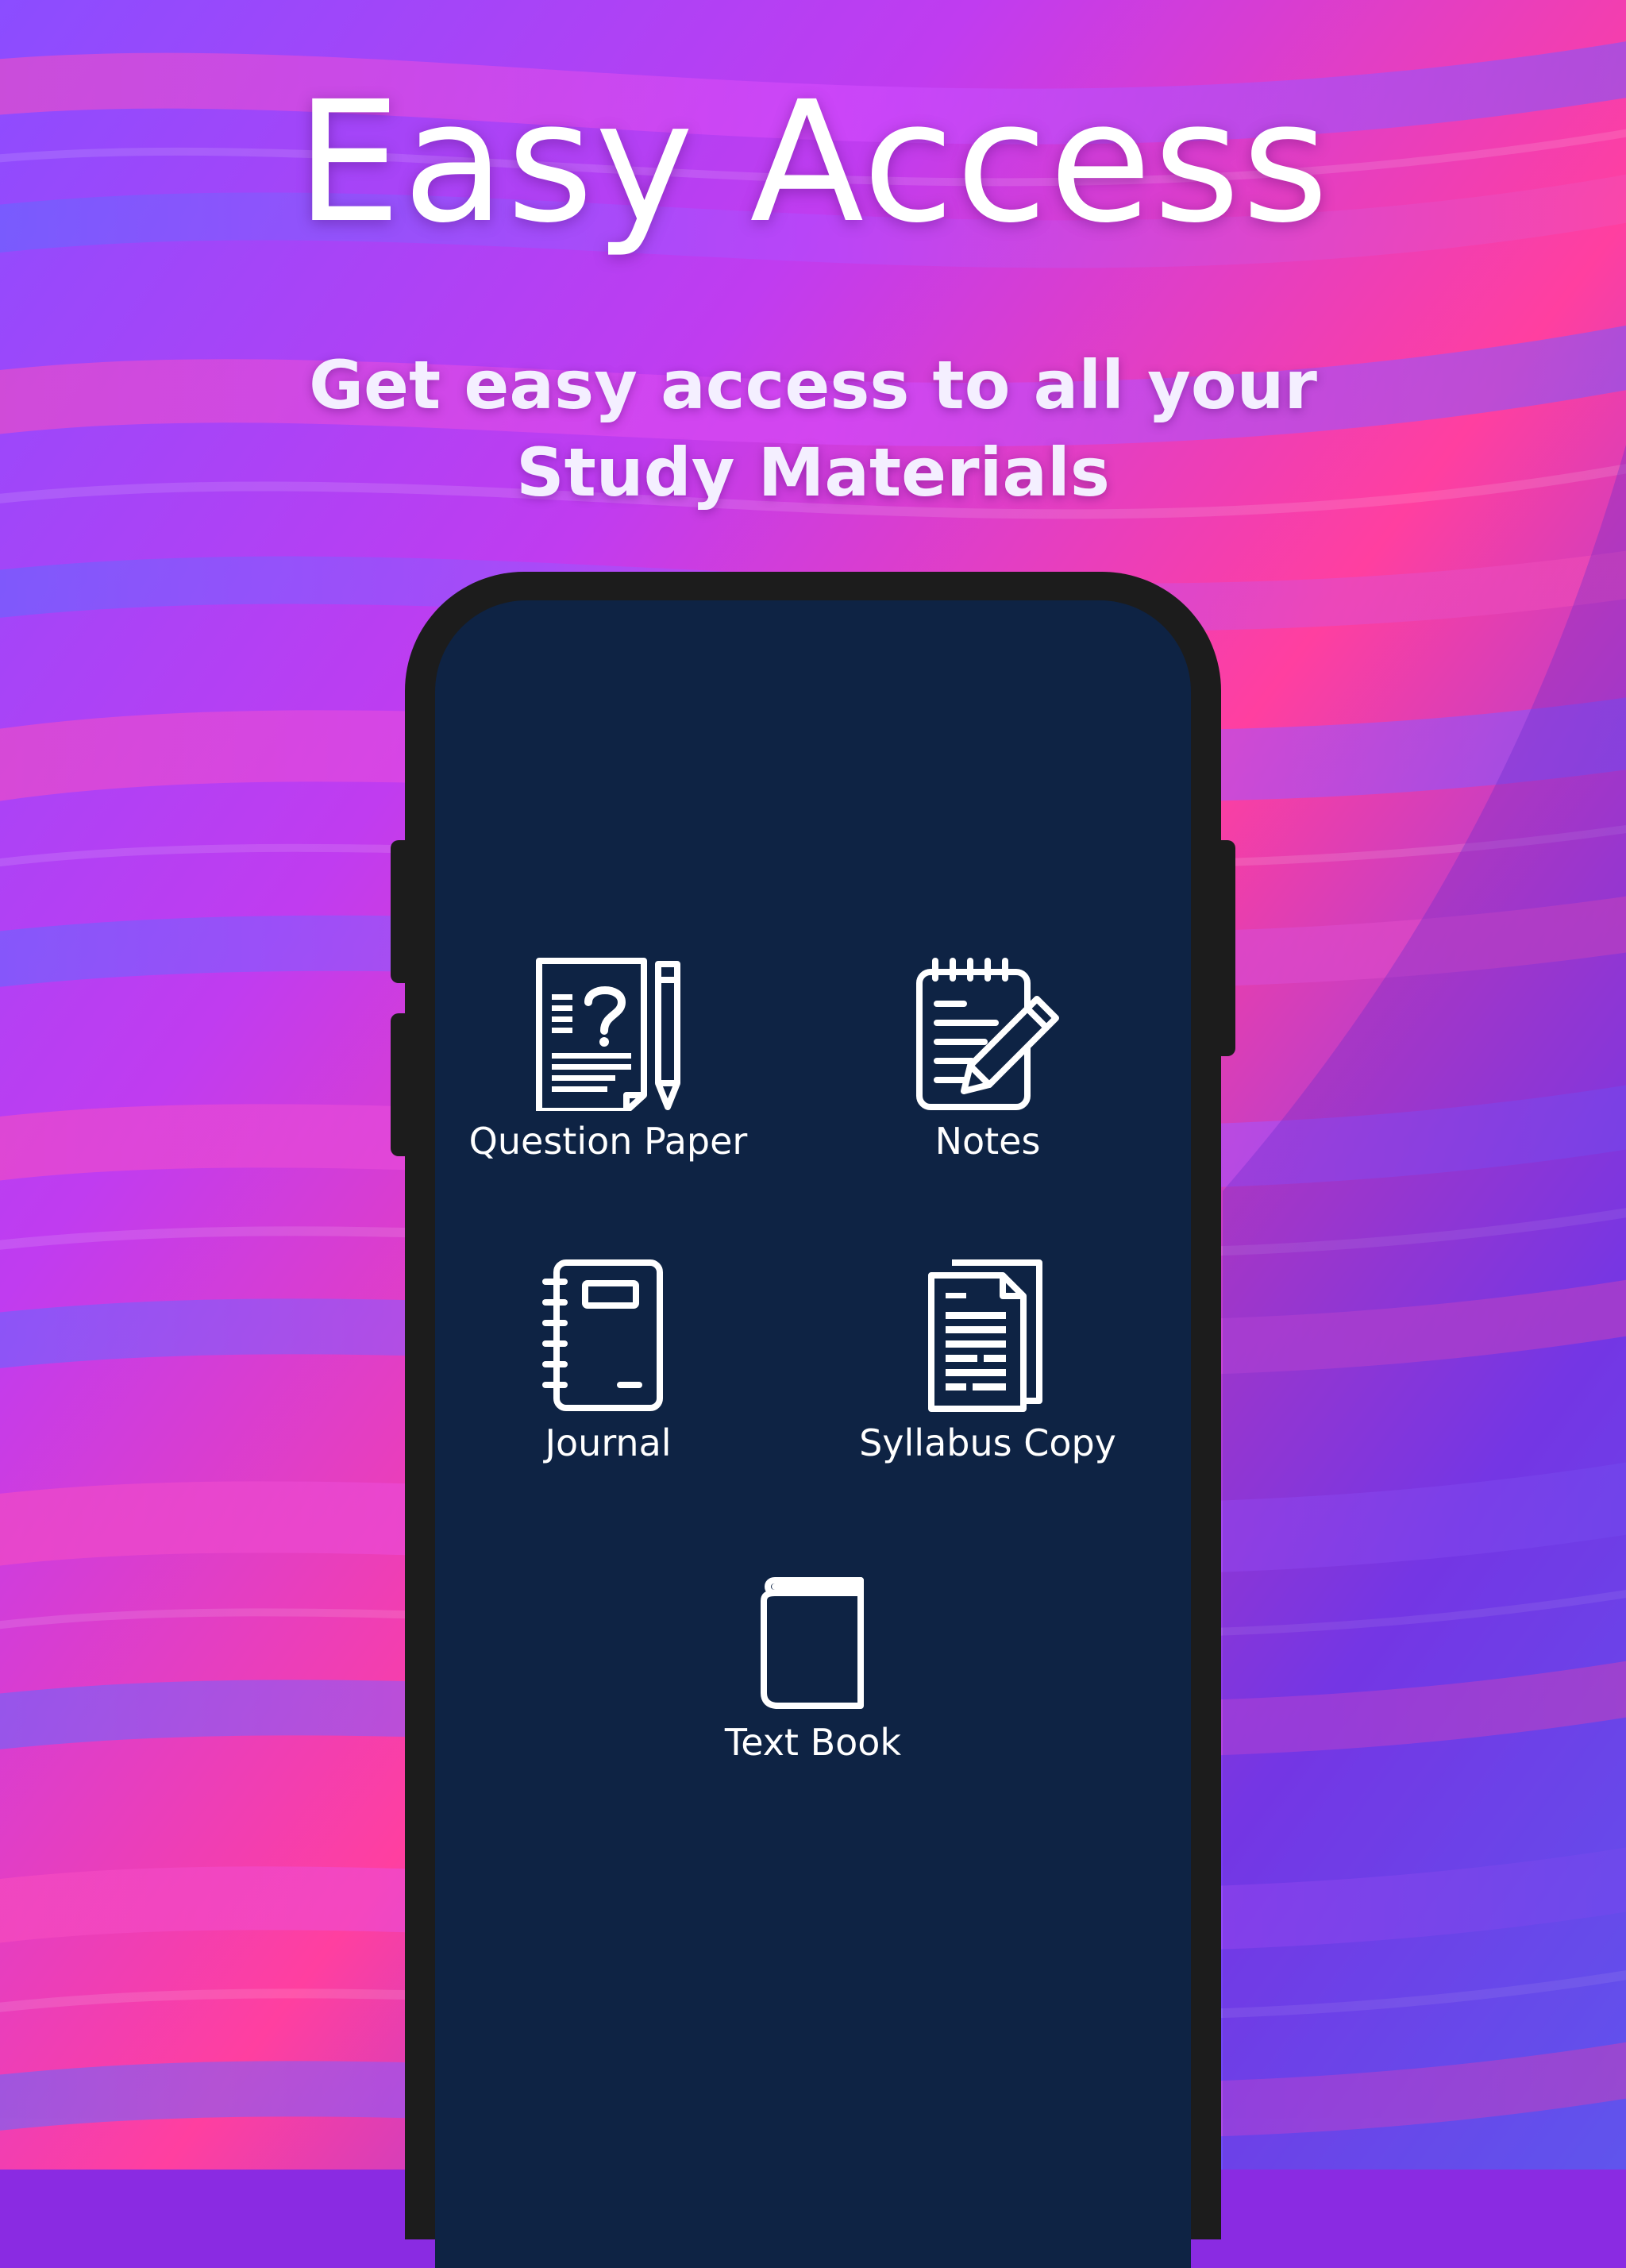  What do you see at coordinates (813, 1742) in the screenshot?
I see `menu-item-label: Text Book` at bounding box center [813, 1742].